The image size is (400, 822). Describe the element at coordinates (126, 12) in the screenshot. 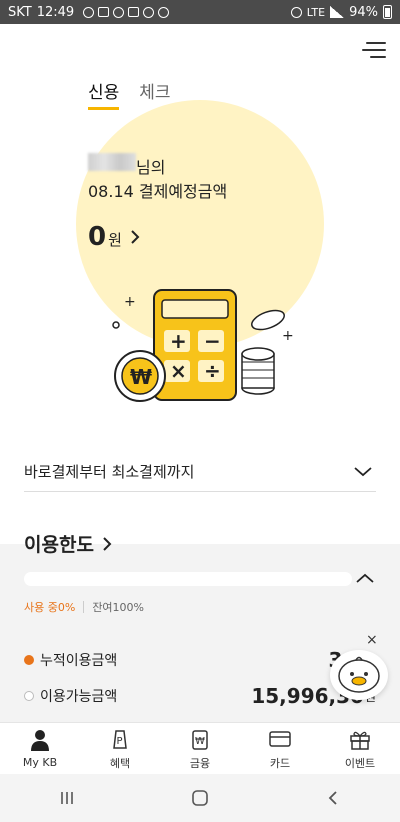

I see `notification-icons` at that location.